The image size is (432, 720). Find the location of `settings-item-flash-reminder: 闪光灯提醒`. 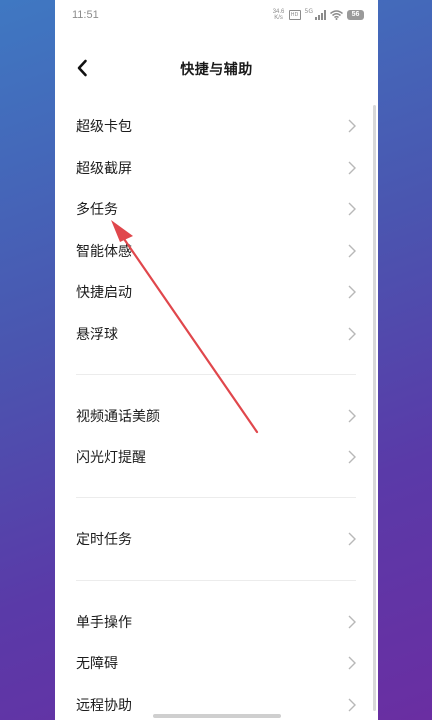

settings-item-flash-reminder: 闪光灯提醒 is located at coordinates (216, 457).